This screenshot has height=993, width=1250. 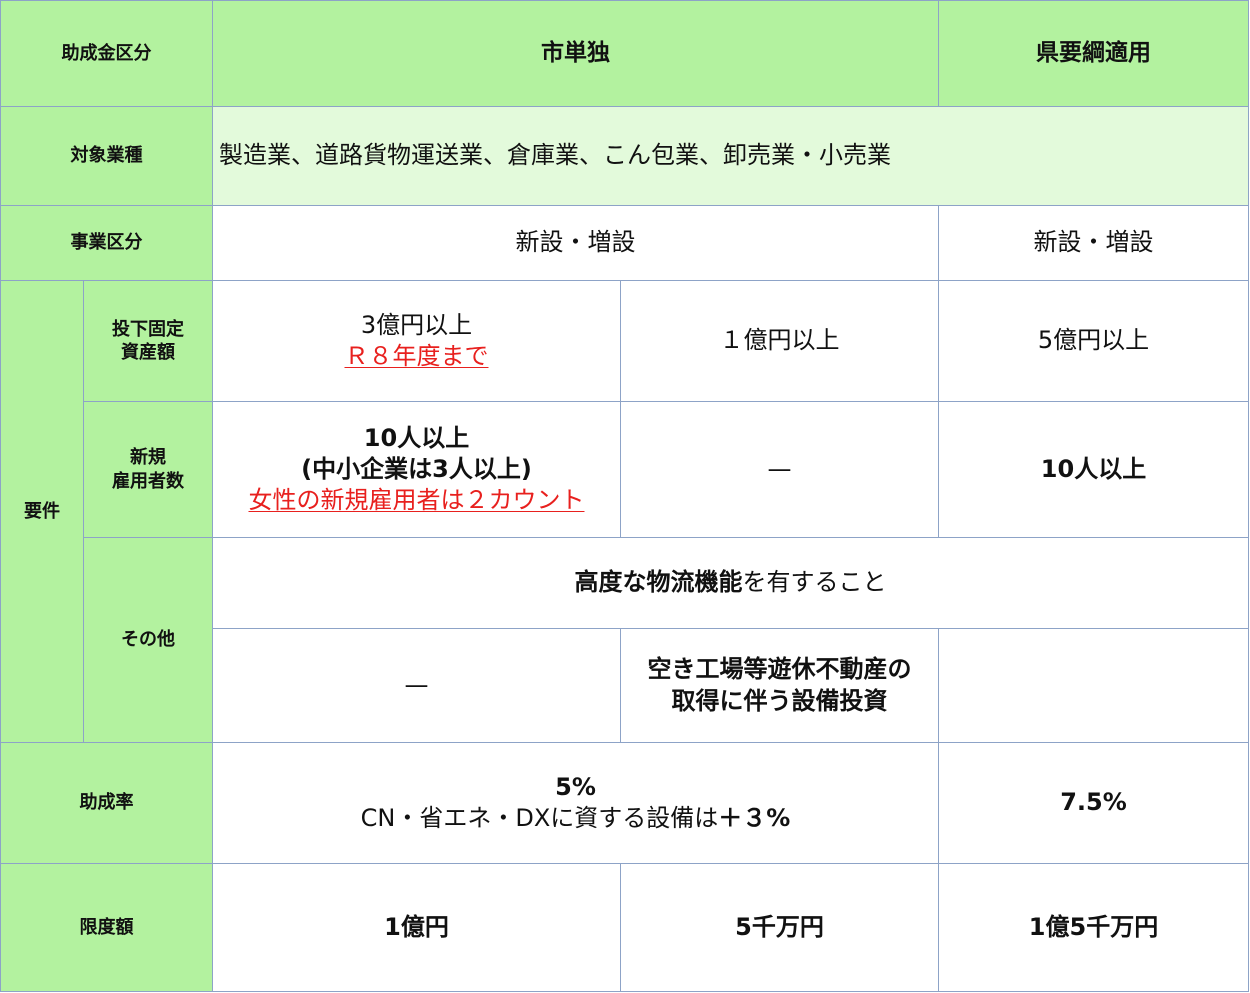 What do you see at coordinates (779, 669) in the screenshot?
I see `other-row2-c2-line1: 空き工場等遊休不動産の` at bounding box center [779, 669].